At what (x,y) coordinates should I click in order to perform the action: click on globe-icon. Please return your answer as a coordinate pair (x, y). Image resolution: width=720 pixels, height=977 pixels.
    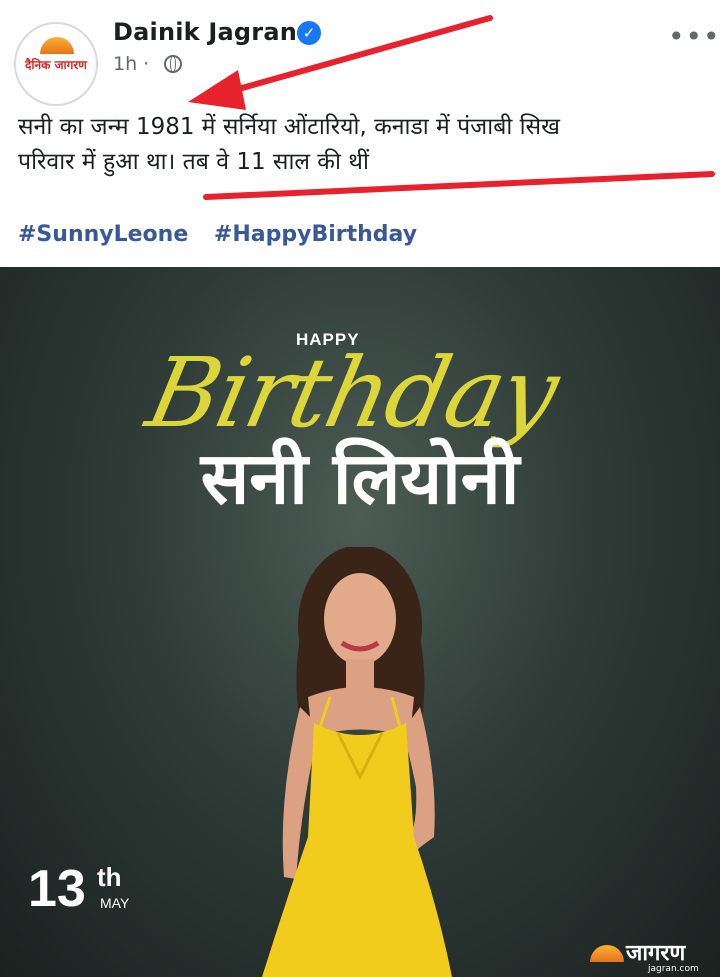
    Looking at the image, I should click on (173, 64).